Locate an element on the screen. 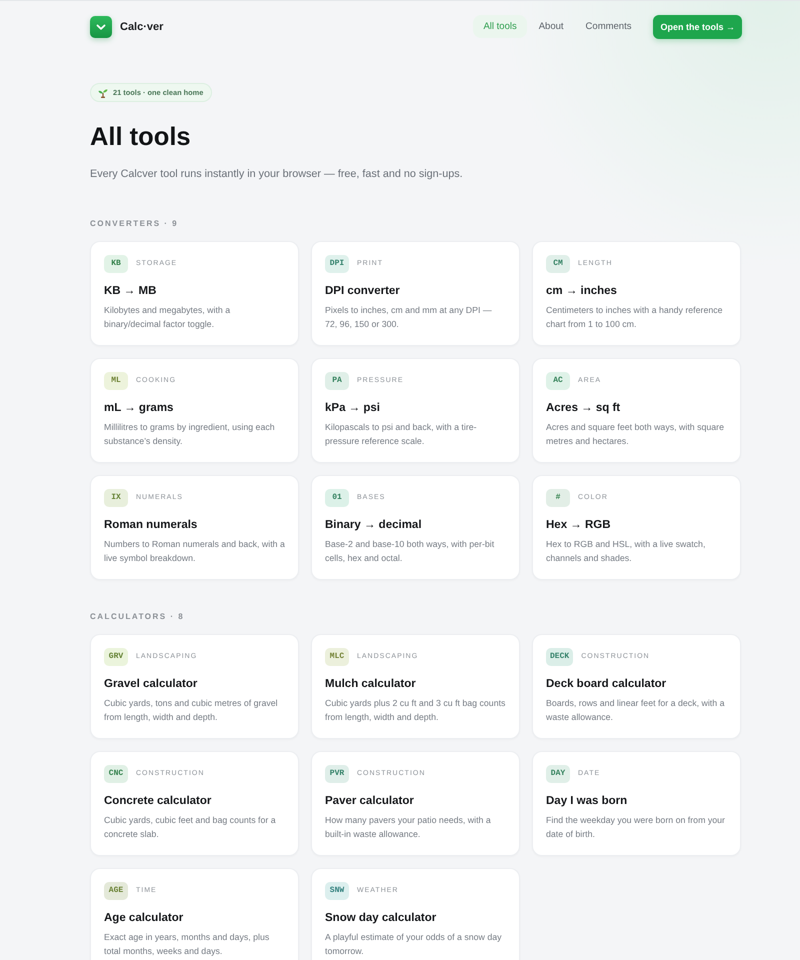 The height and width of the screenshot is (960, 800). code-tag: ML is located at coordinates (116, 381).